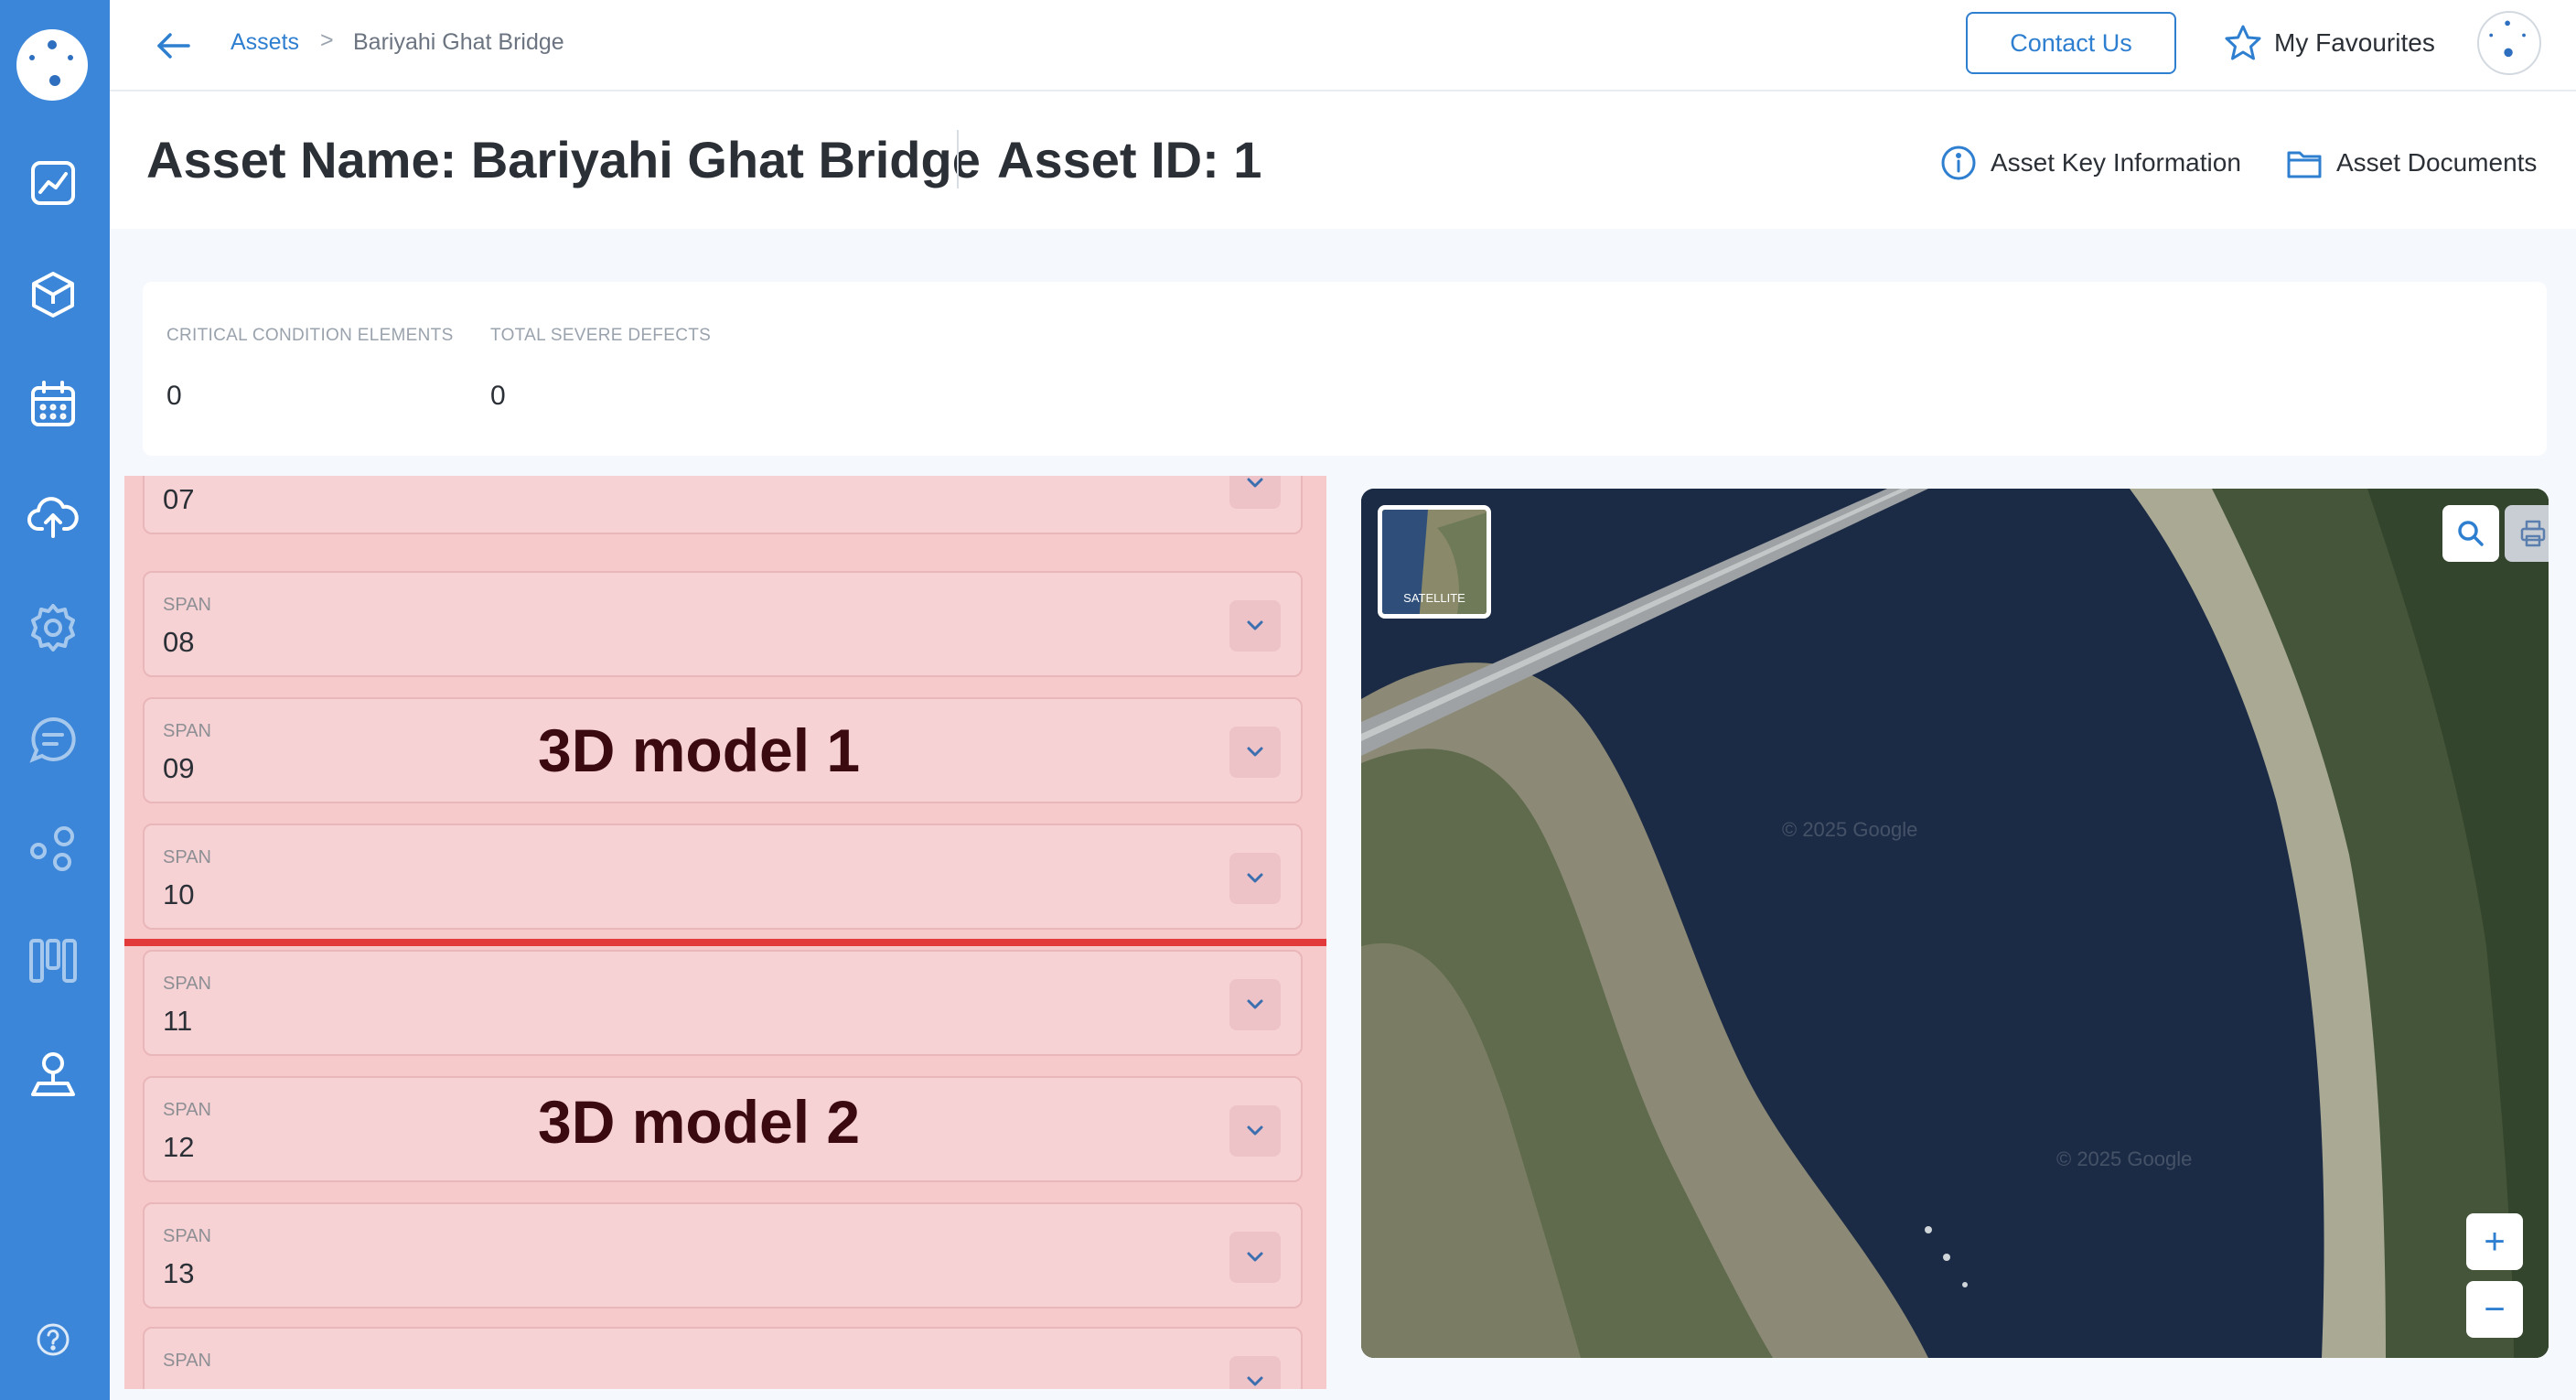  Describe the element at coordinates (179, 642) in the screenshot. I see `span-number: 08` at that location.